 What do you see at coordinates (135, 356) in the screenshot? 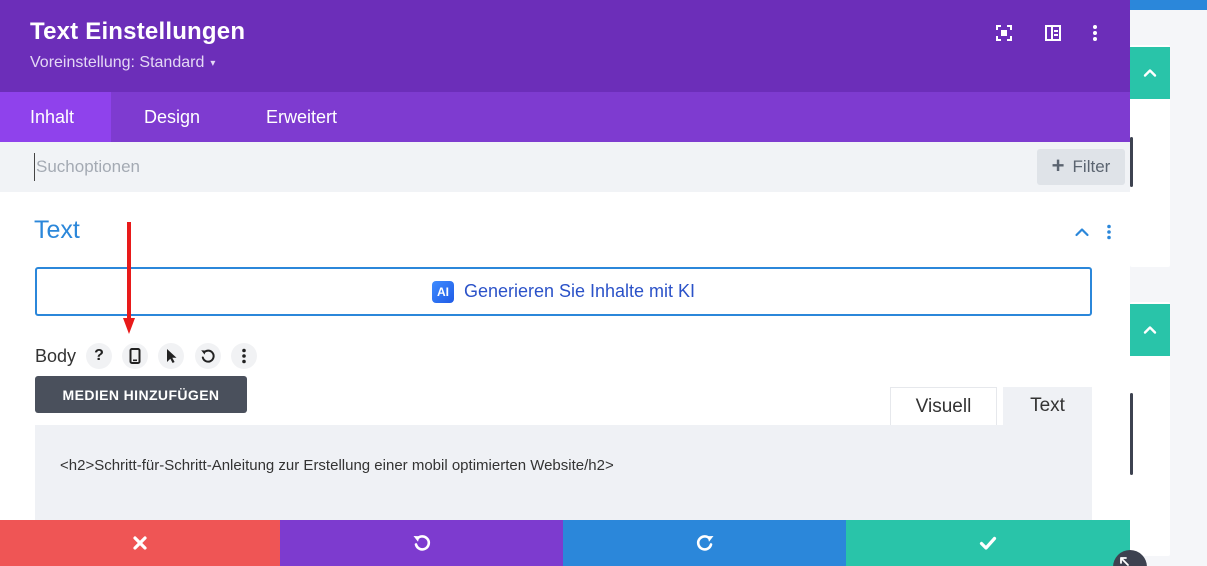
I see `mobile-icon` at bounding box center [135, 356].